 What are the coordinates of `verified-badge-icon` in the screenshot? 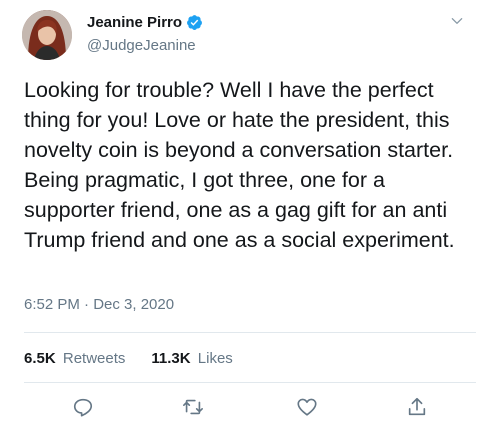 It's located at (194, 22).